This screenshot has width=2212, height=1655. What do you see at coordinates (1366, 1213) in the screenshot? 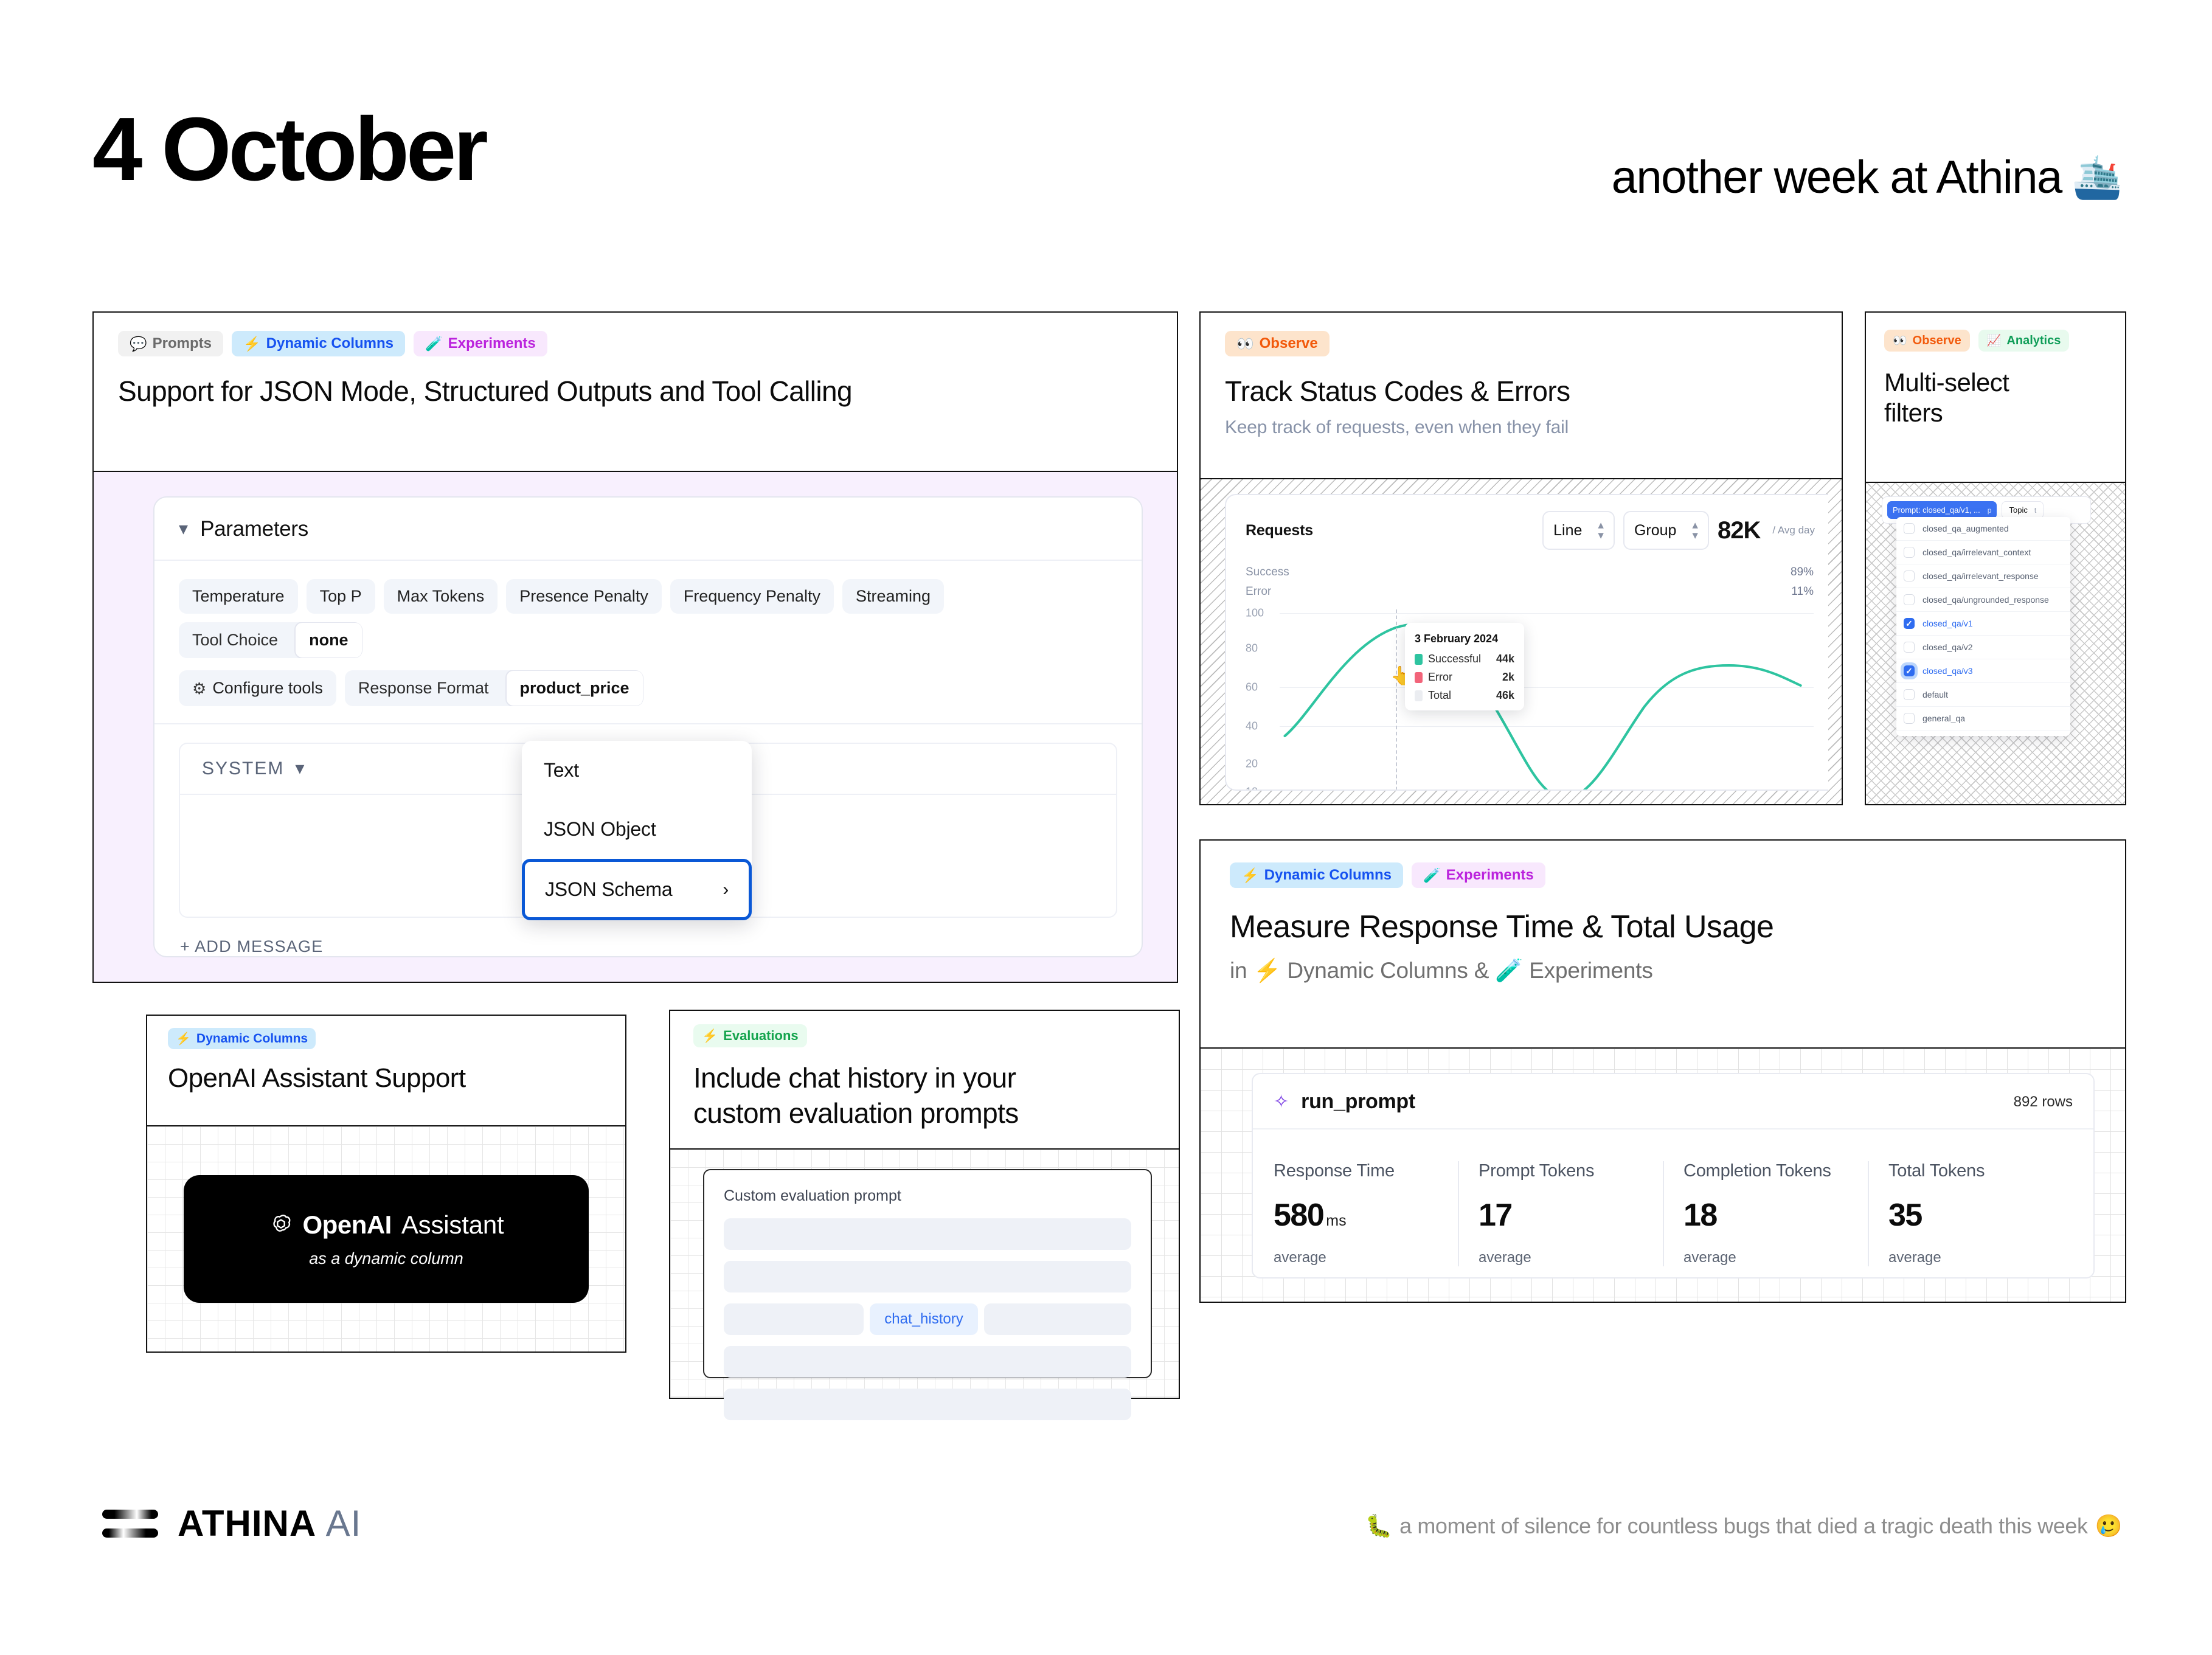
I see `metric-response-time: Response Time 580 ms average` at bounding box center [1366, 1213].